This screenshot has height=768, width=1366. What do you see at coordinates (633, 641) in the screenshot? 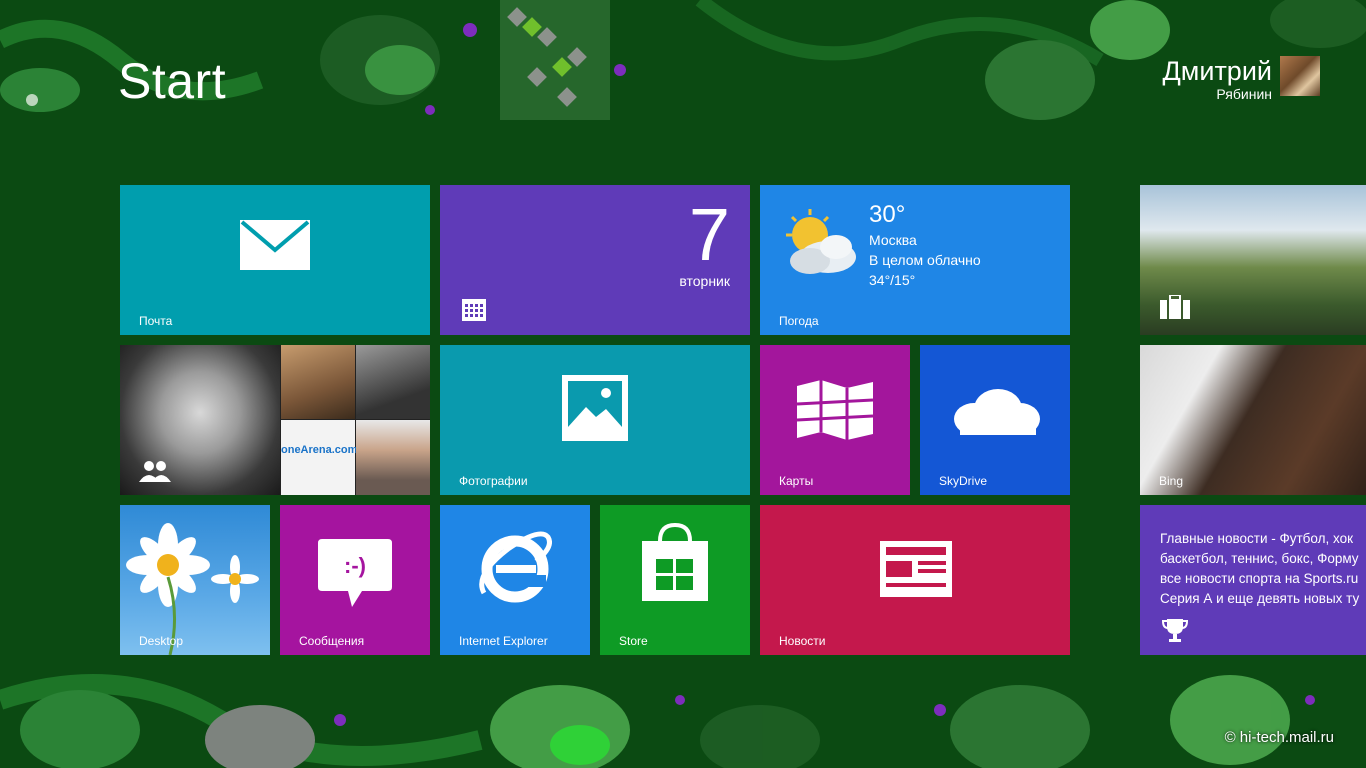
I see `tile-label: Store` at bounding box center [633, 641].